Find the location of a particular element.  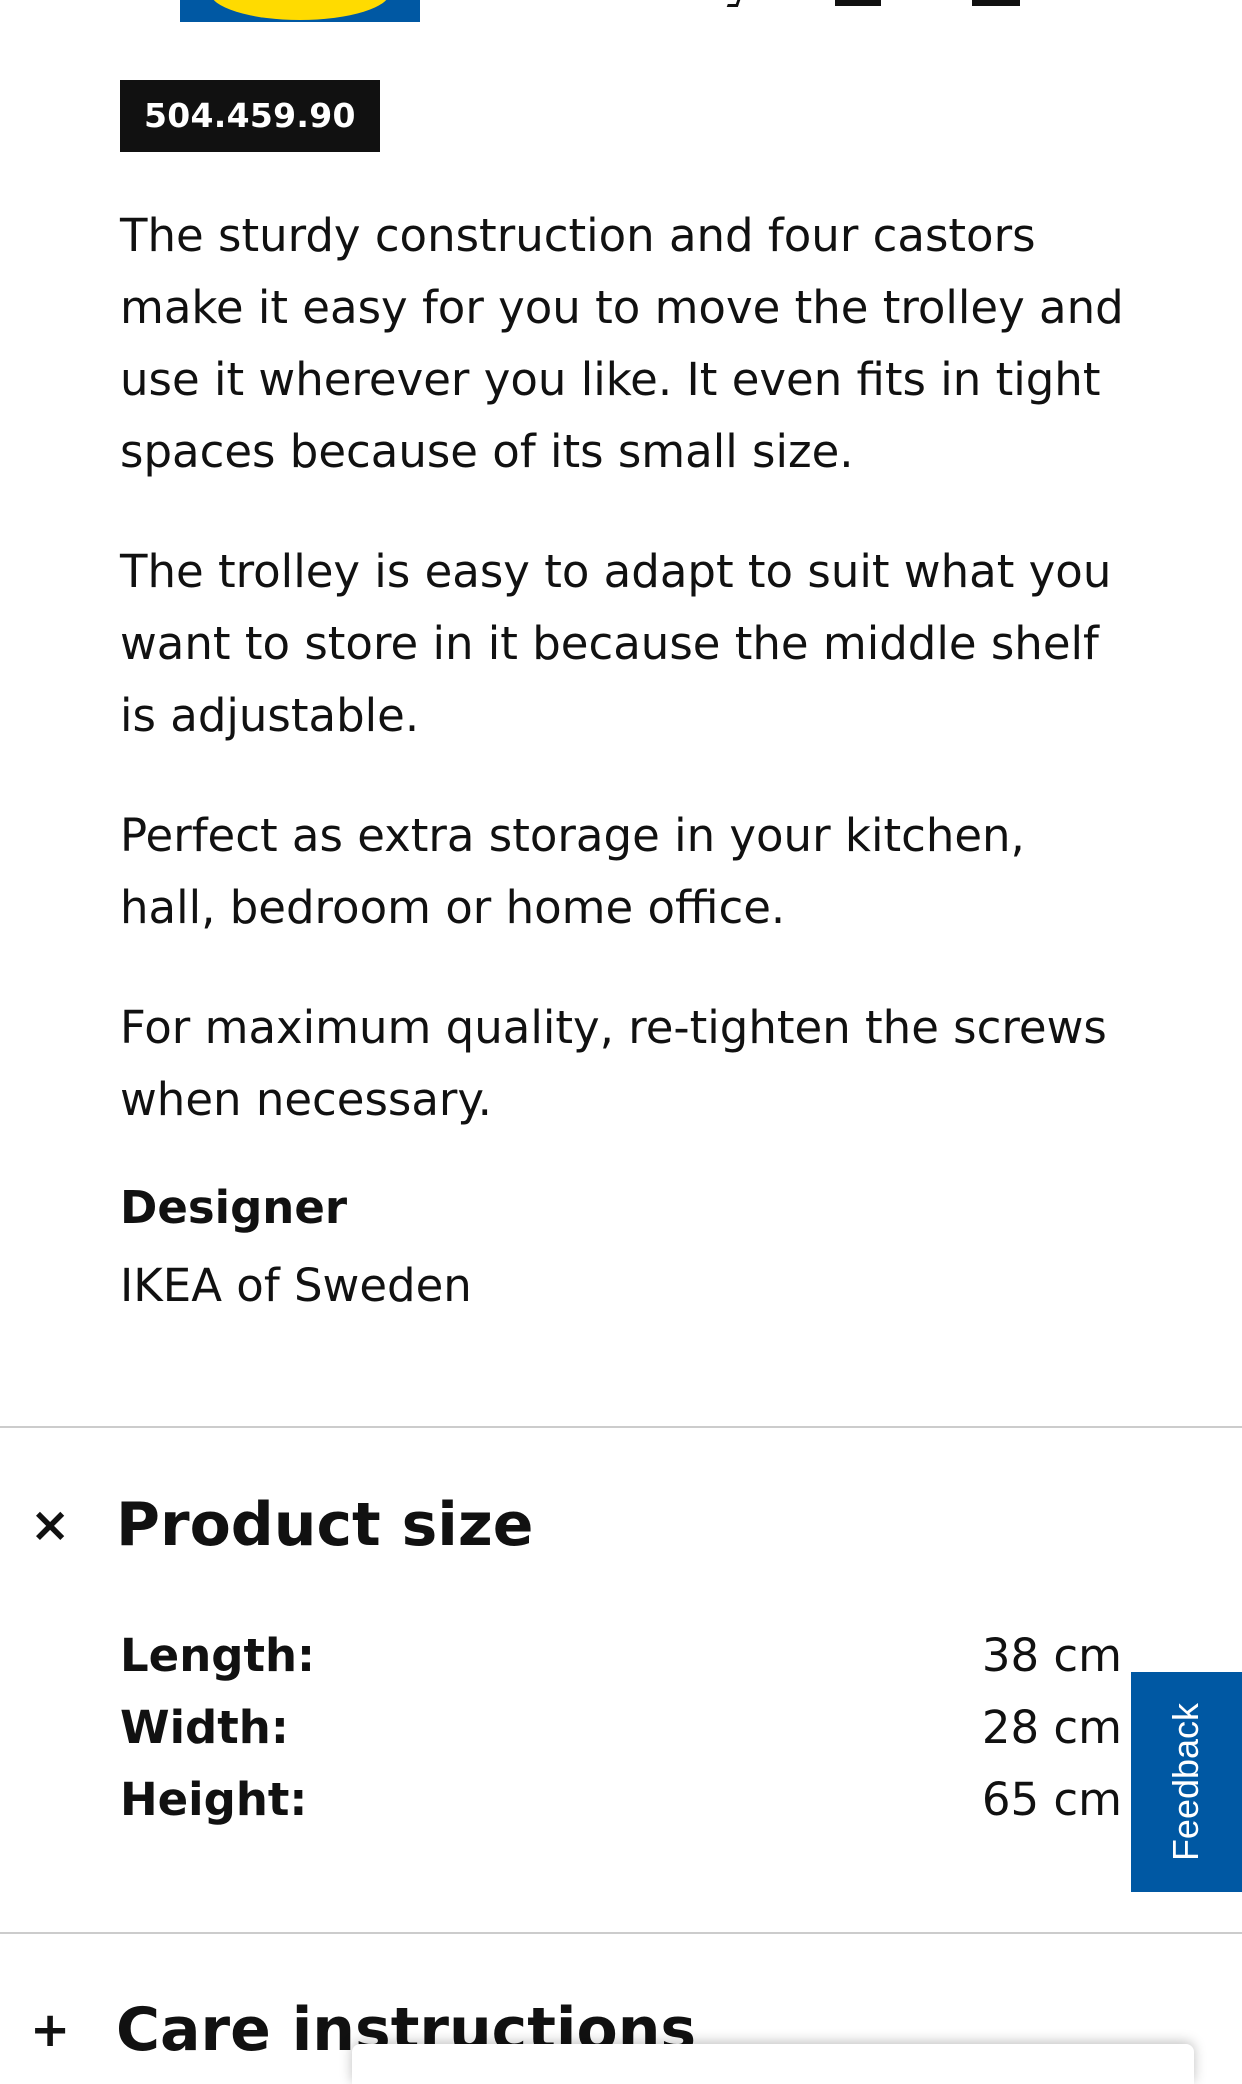

measurement-value: 38 cm is located at coordinates (1051, 1655).